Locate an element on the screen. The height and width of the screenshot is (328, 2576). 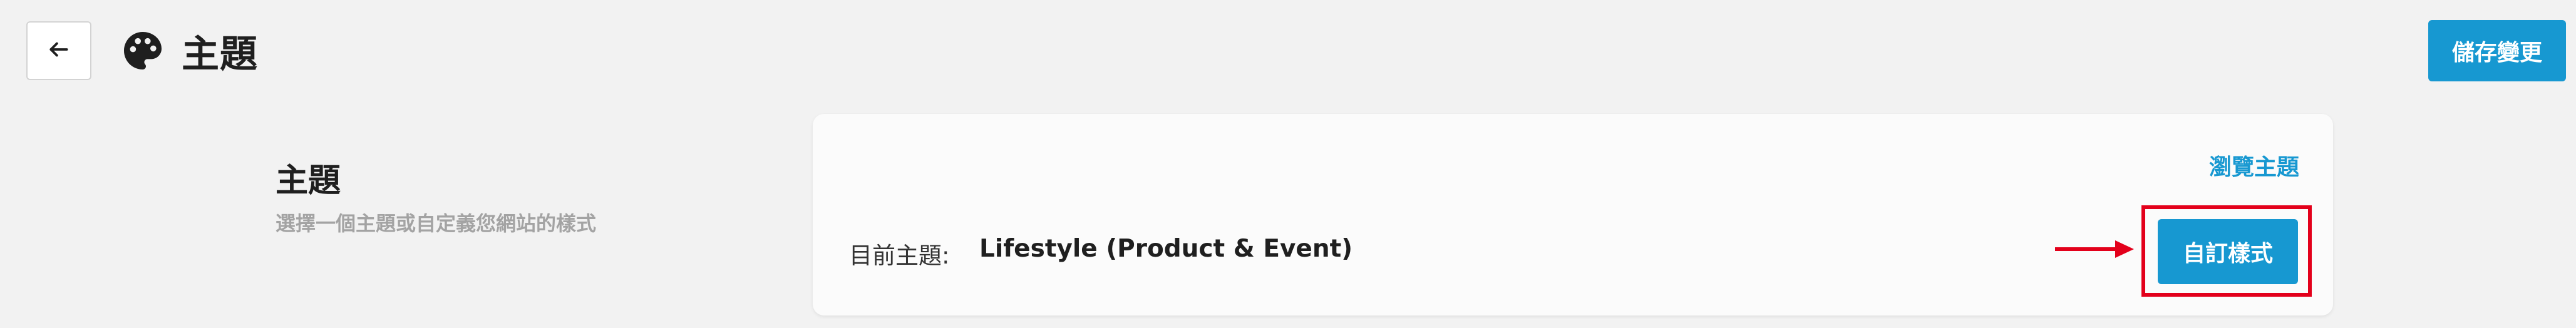
back-button is located at coordinates (58, 51).